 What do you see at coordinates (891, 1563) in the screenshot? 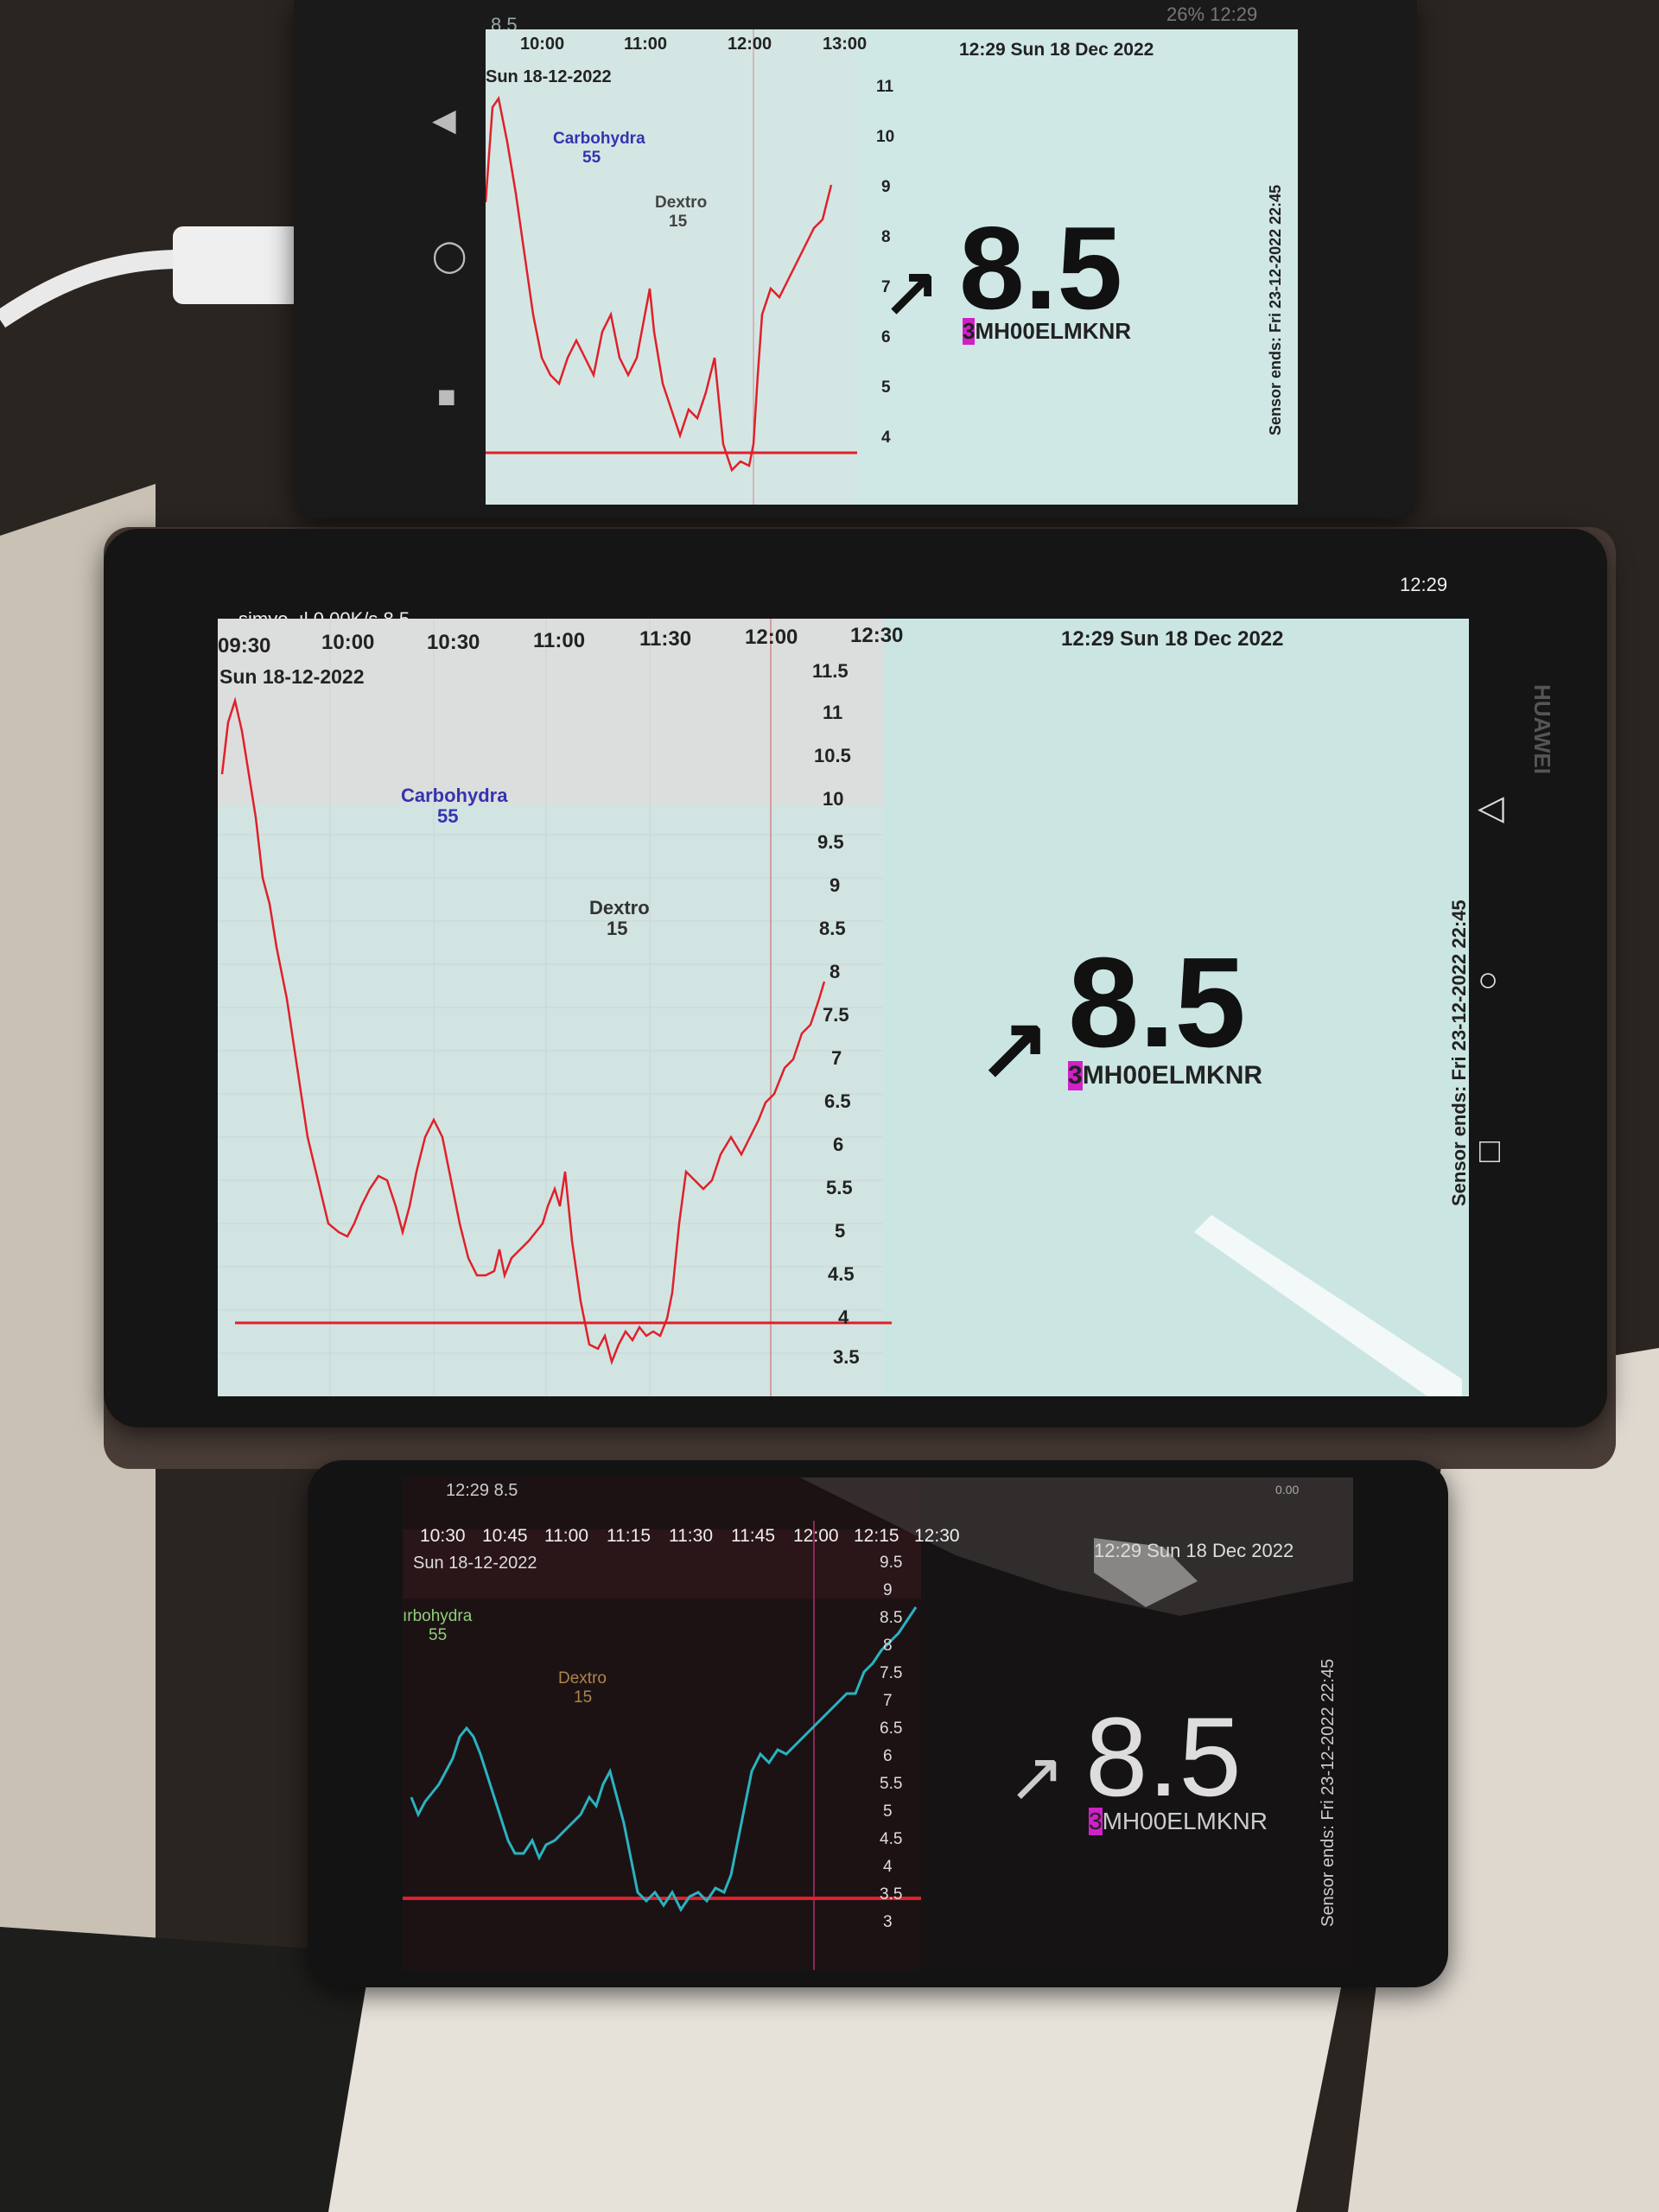
I see `y-tick: 9.5` at bounding box center [891, 1563].